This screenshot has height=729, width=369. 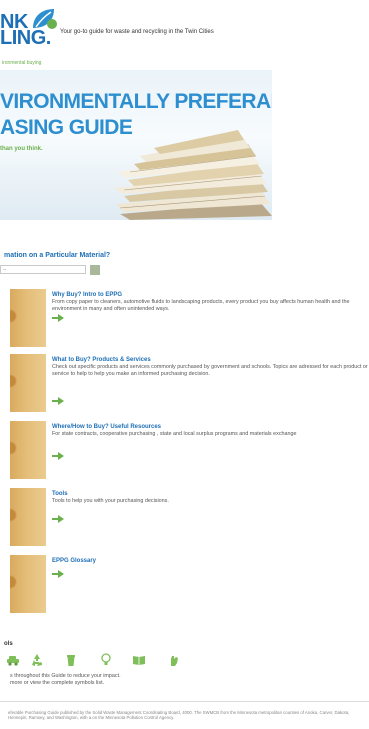 I want to click on item-link-why-buy: Why Buy? Intro to EPPG, so click(x=87, y=295).